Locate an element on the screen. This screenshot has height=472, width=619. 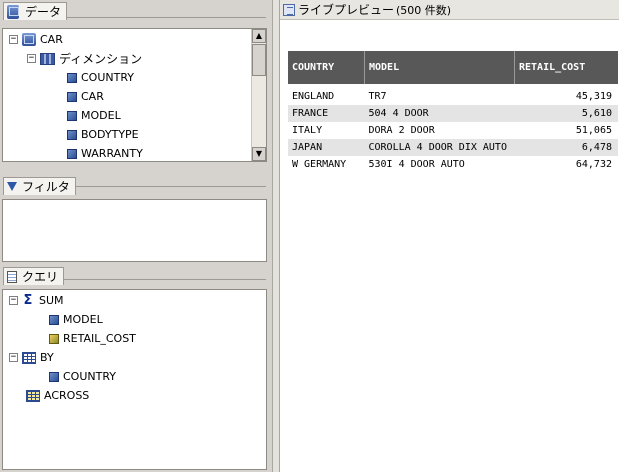
query-field-model: MODEL is located at coordinates (76, 319).